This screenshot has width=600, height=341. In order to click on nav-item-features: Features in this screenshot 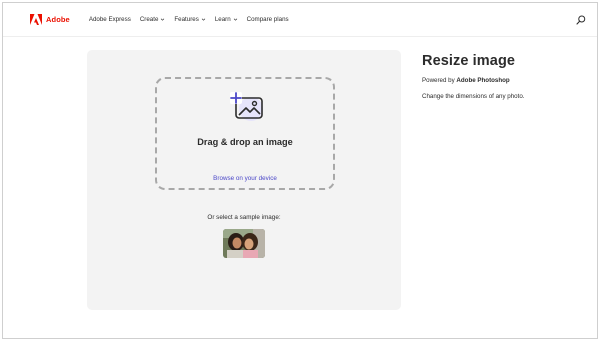, I will do `click(190, 19)`.